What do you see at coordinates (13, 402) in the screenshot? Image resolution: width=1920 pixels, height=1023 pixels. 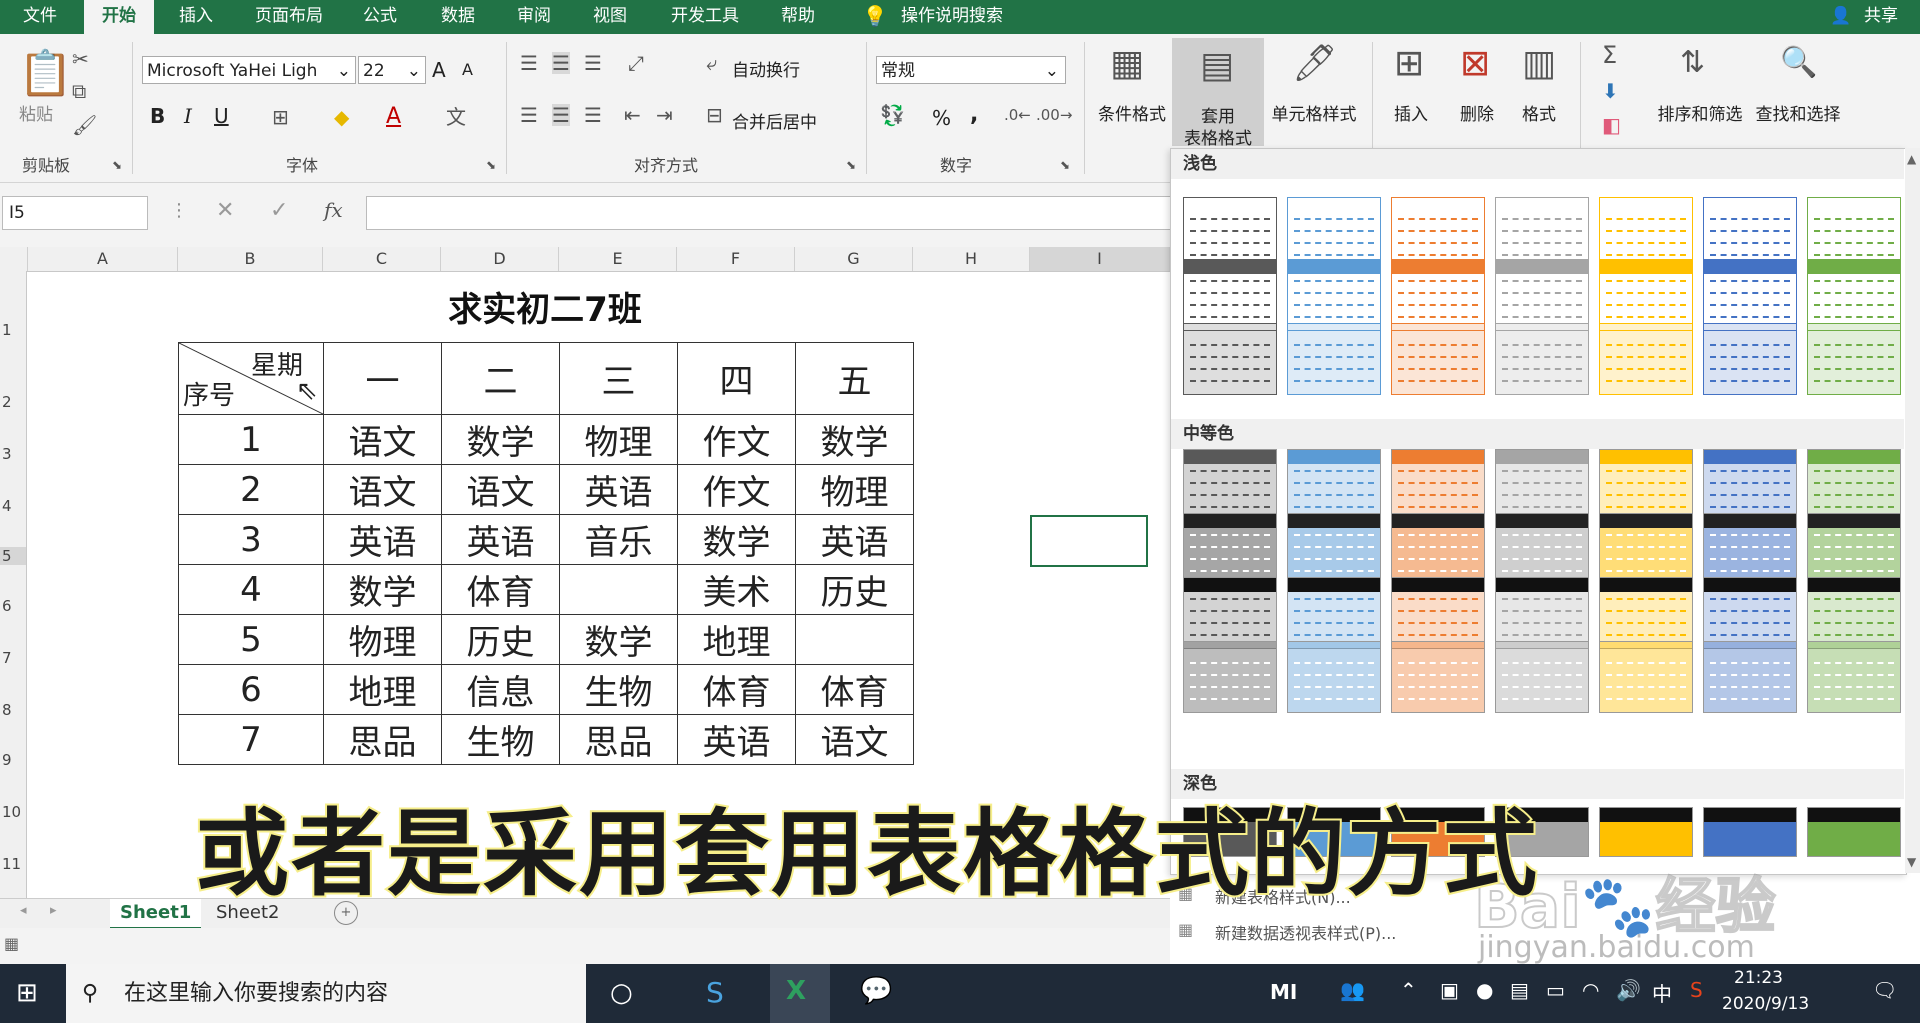 I see `row-header: 2` at bounding box center [13, 402].